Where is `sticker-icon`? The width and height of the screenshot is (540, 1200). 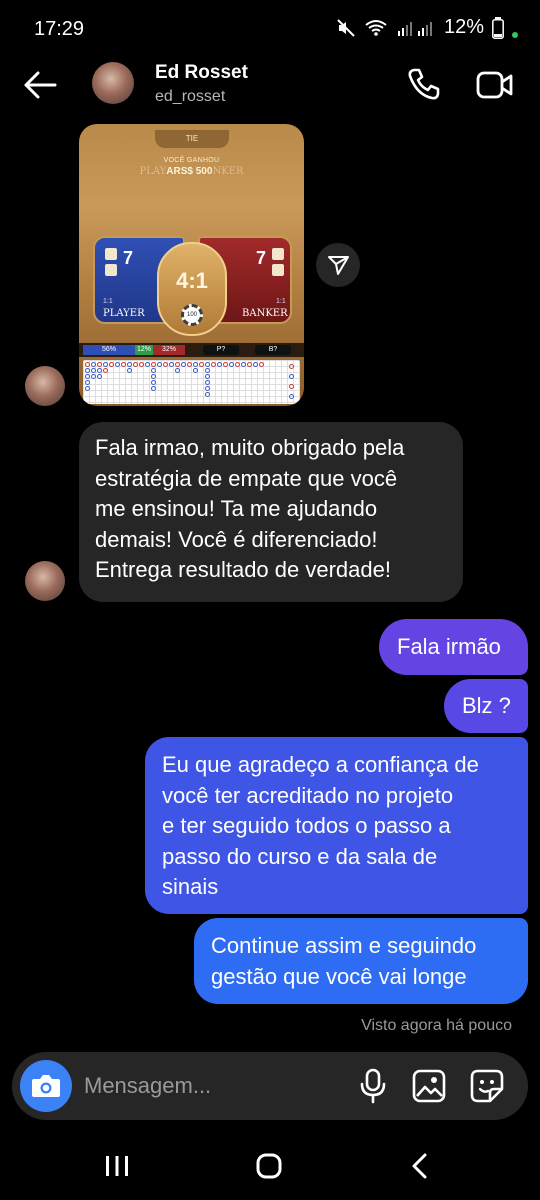
sticker-icon is located at coordinates (487, 1086).